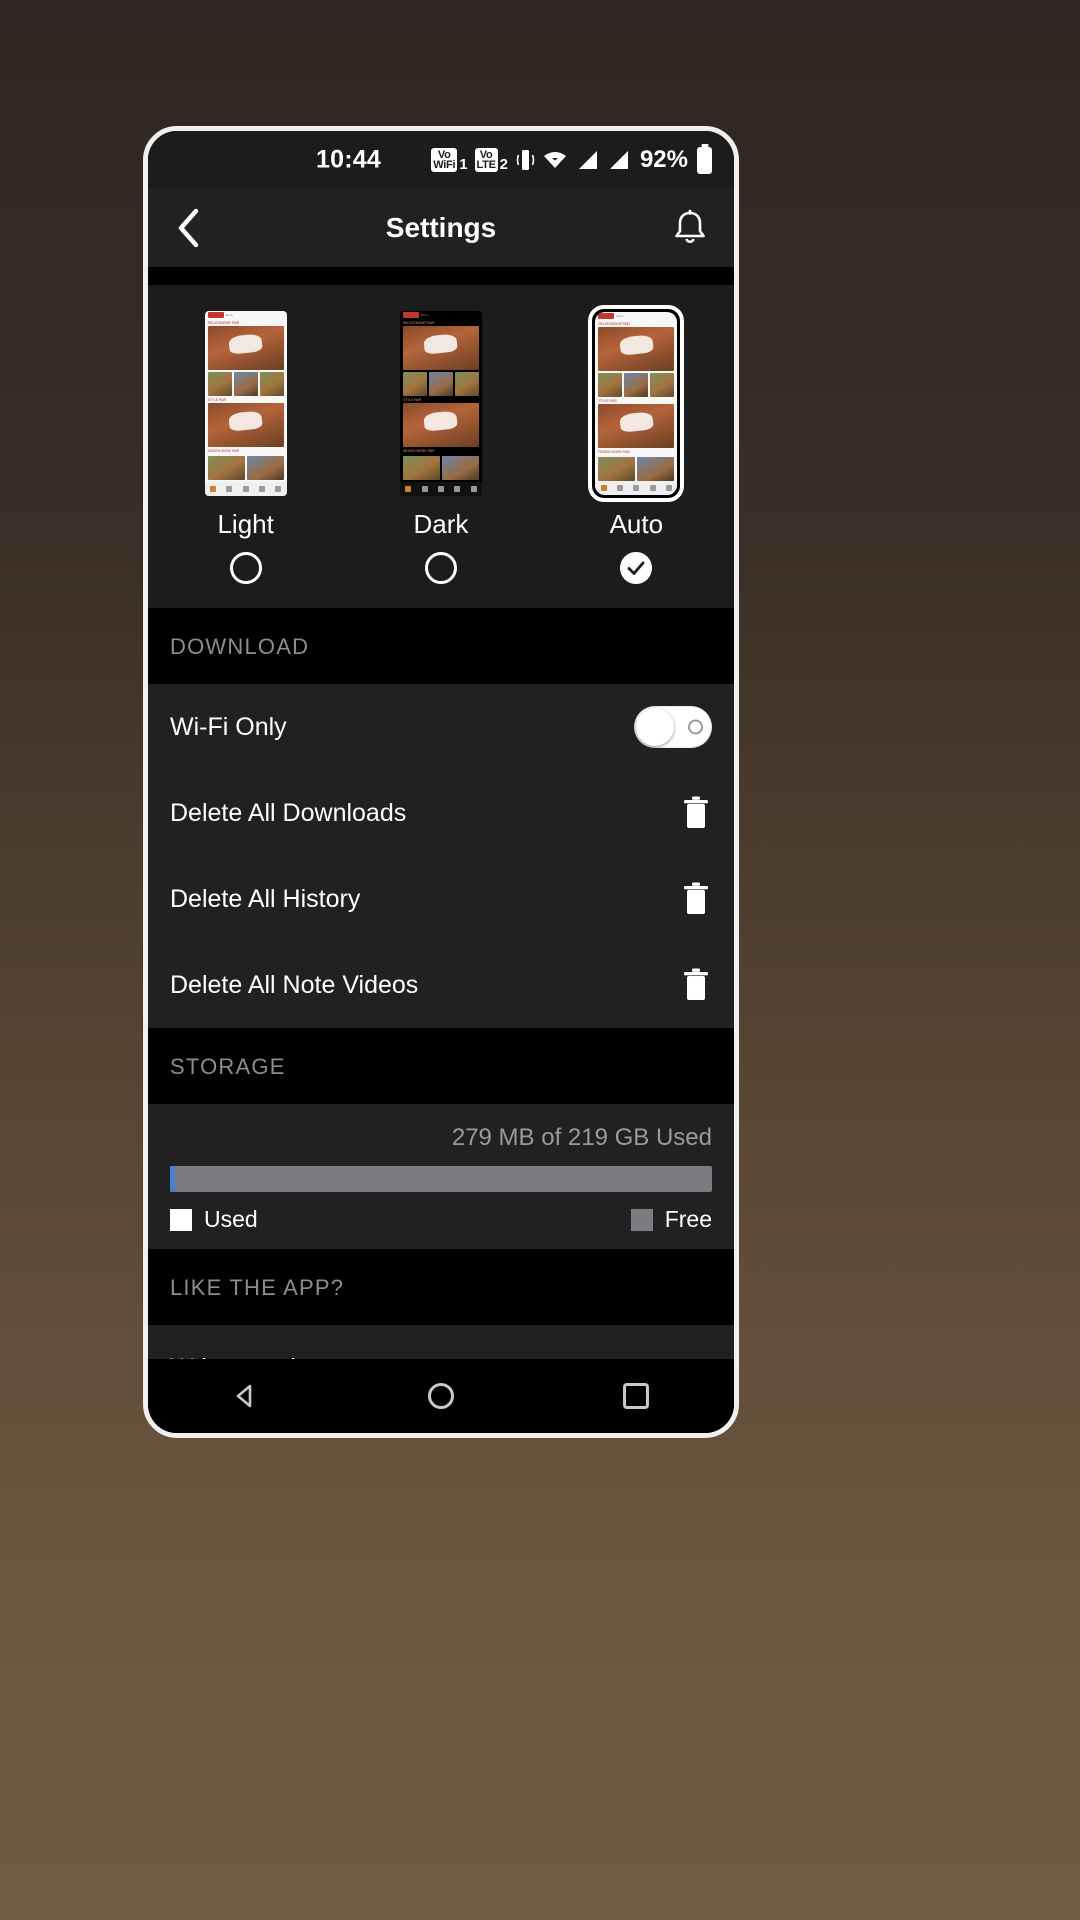 This screenshot has width=1080, height=1920. Describe the element at coordinates (441, 1179) in the screenshot. I see `storage-bar` at that location.